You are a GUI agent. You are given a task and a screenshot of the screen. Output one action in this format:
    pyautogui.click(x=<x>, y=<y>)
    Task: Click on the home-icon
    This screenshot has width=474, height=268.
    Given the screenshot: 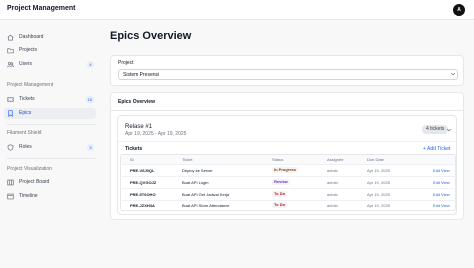 What is the action you would take?
    pyautogui.click(x=10, y=37)
    